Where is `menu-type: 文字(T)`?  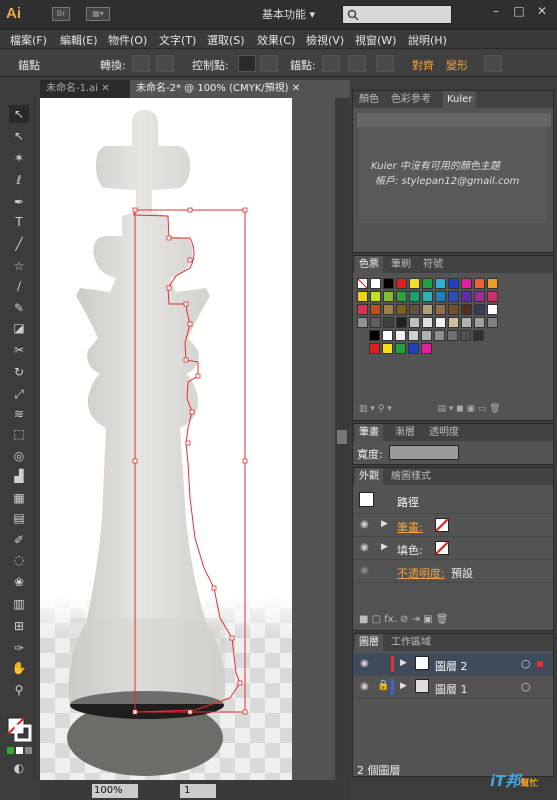
menu-type: 文字(T) is located at coordinates (177, 40).